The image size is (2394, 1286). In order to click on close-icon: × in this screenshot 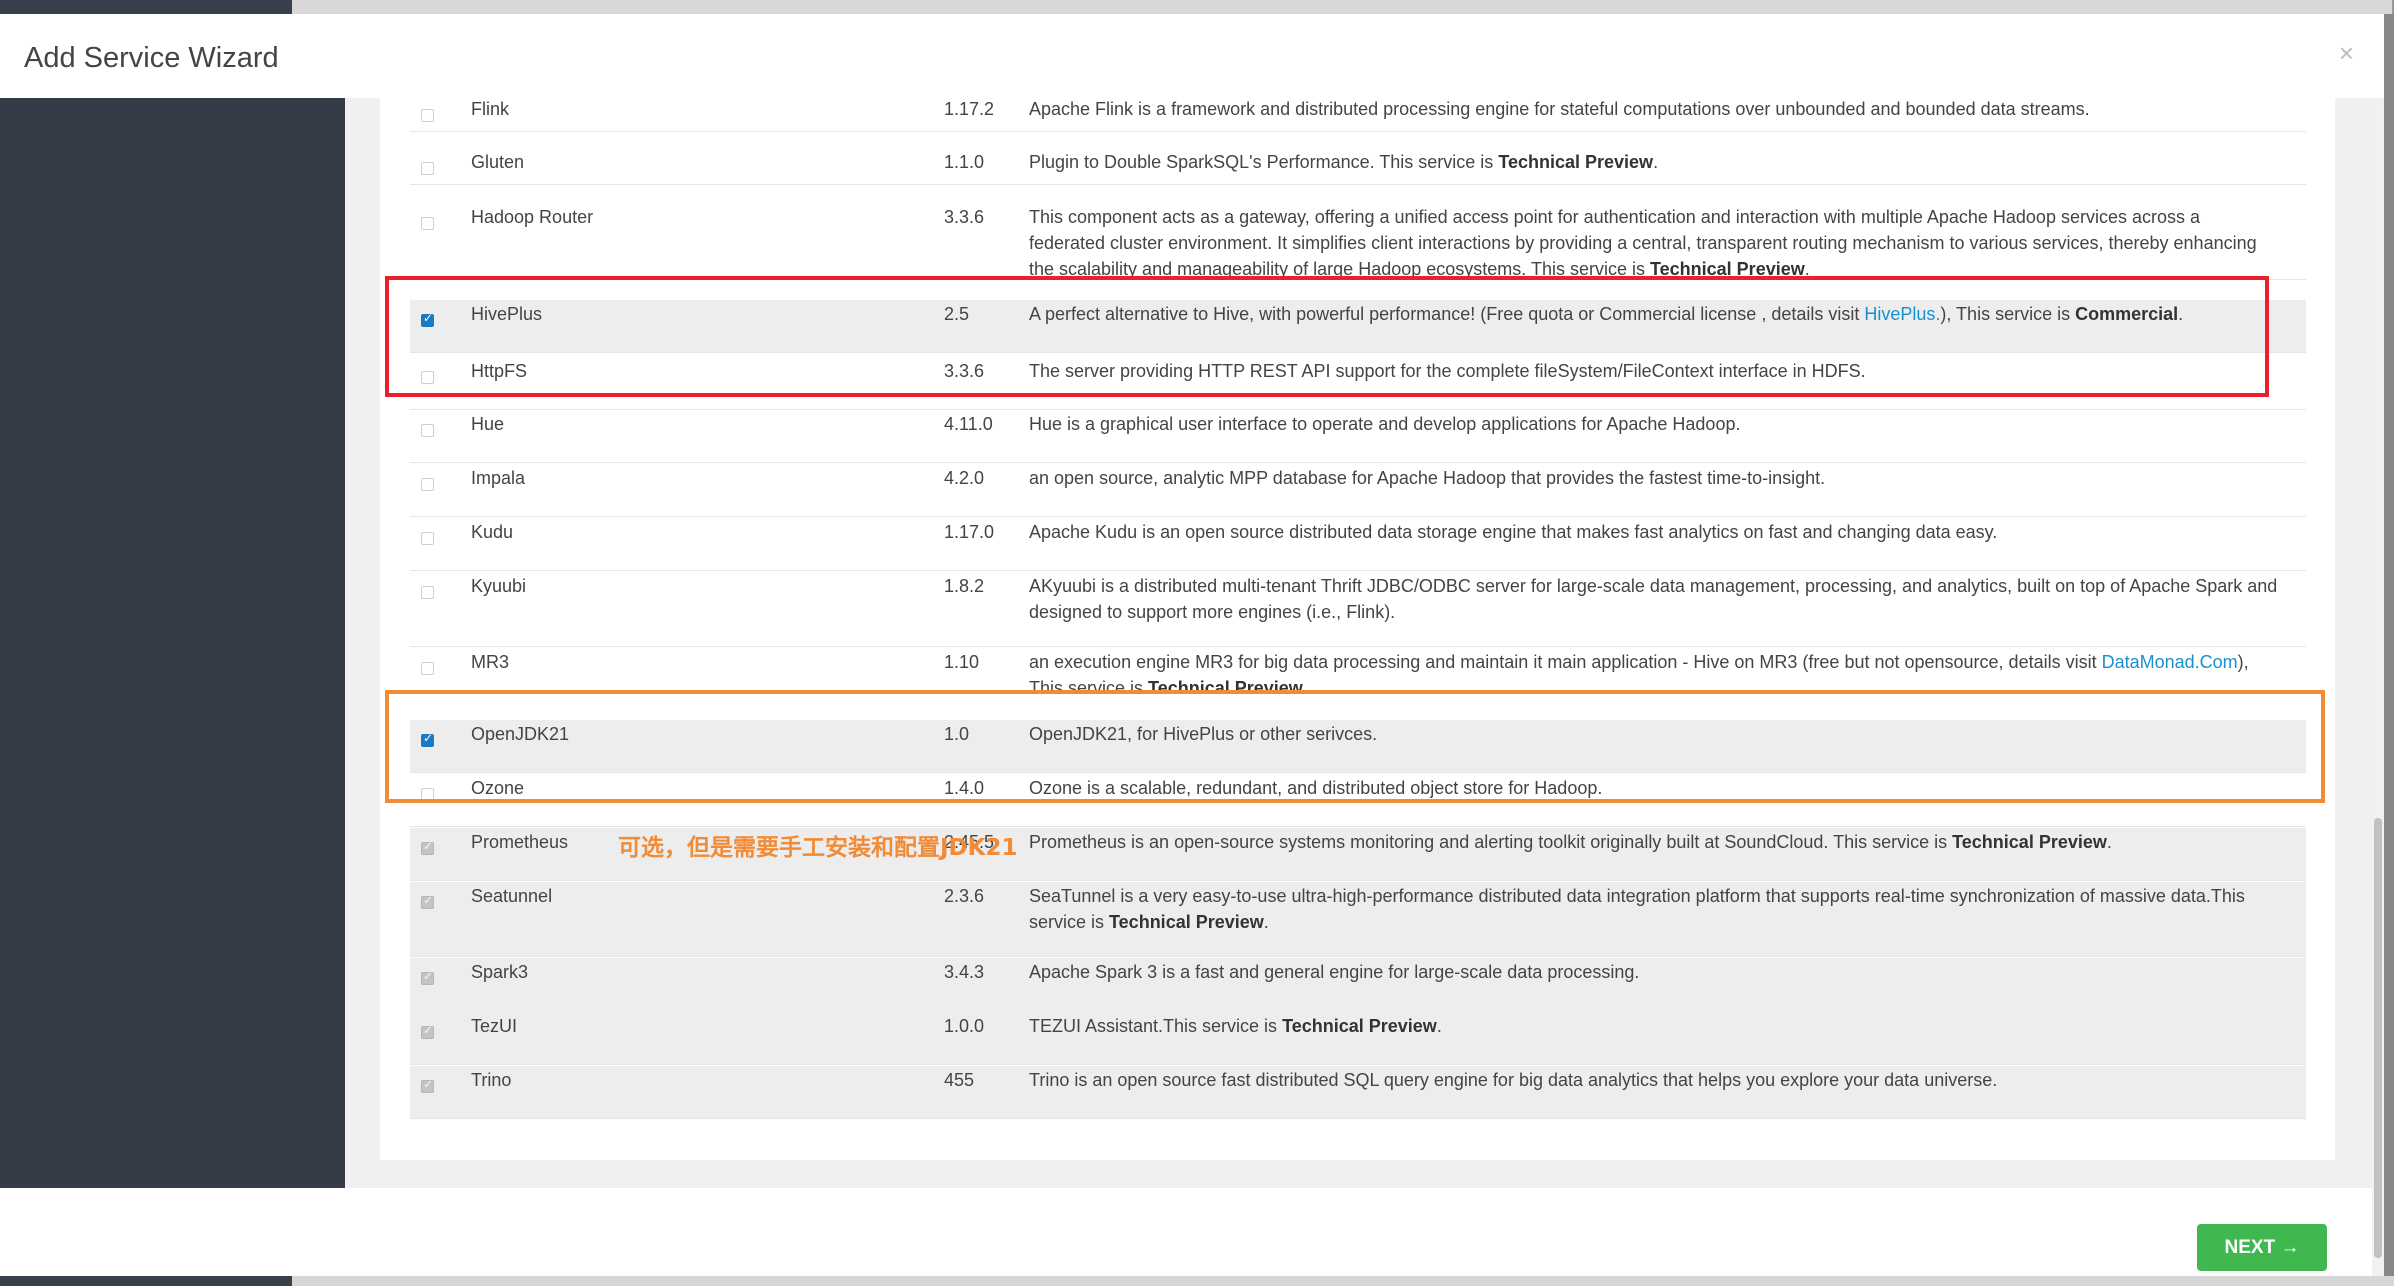, I will do `click(2346, 53)`.